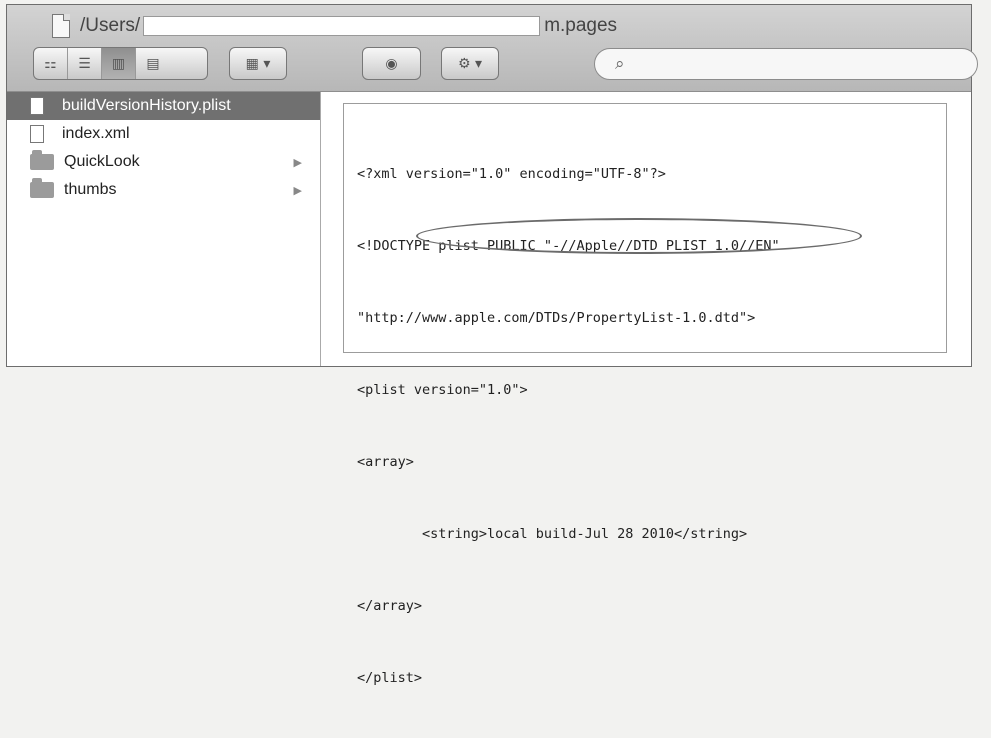 This screenshot has height=738, width=991. I want to click on magnifier-icon: ⌕, so click(620, 64).